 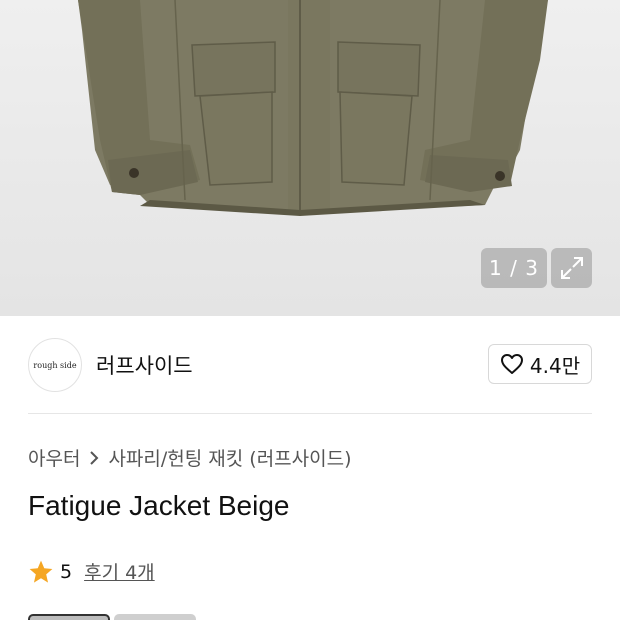 I want to click on breadcrumb: 아우터 사파리/헌팅 재킷 (러프사이드), so click(x=190, y=457).